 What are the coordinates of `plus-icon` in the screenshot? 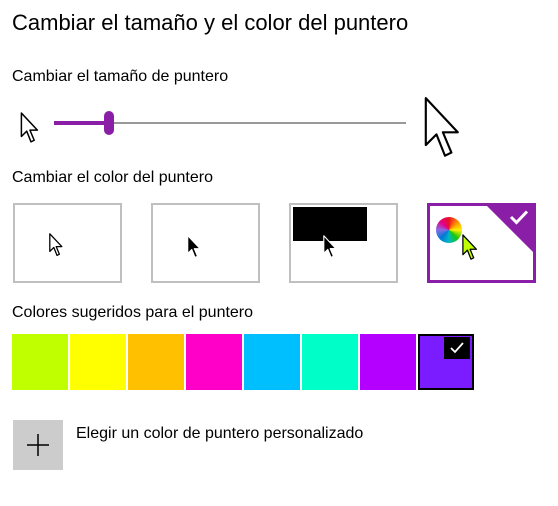 It's located at (38, 445).